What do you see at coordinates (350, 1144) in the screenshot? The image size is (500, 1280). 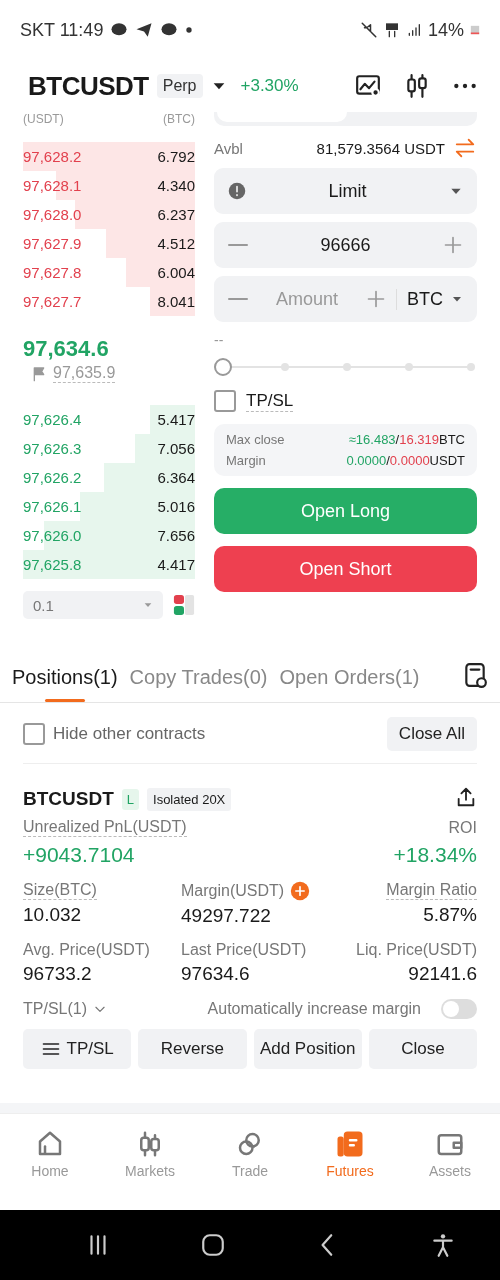 I see `document-icon` at bounding box center [350, 1144].